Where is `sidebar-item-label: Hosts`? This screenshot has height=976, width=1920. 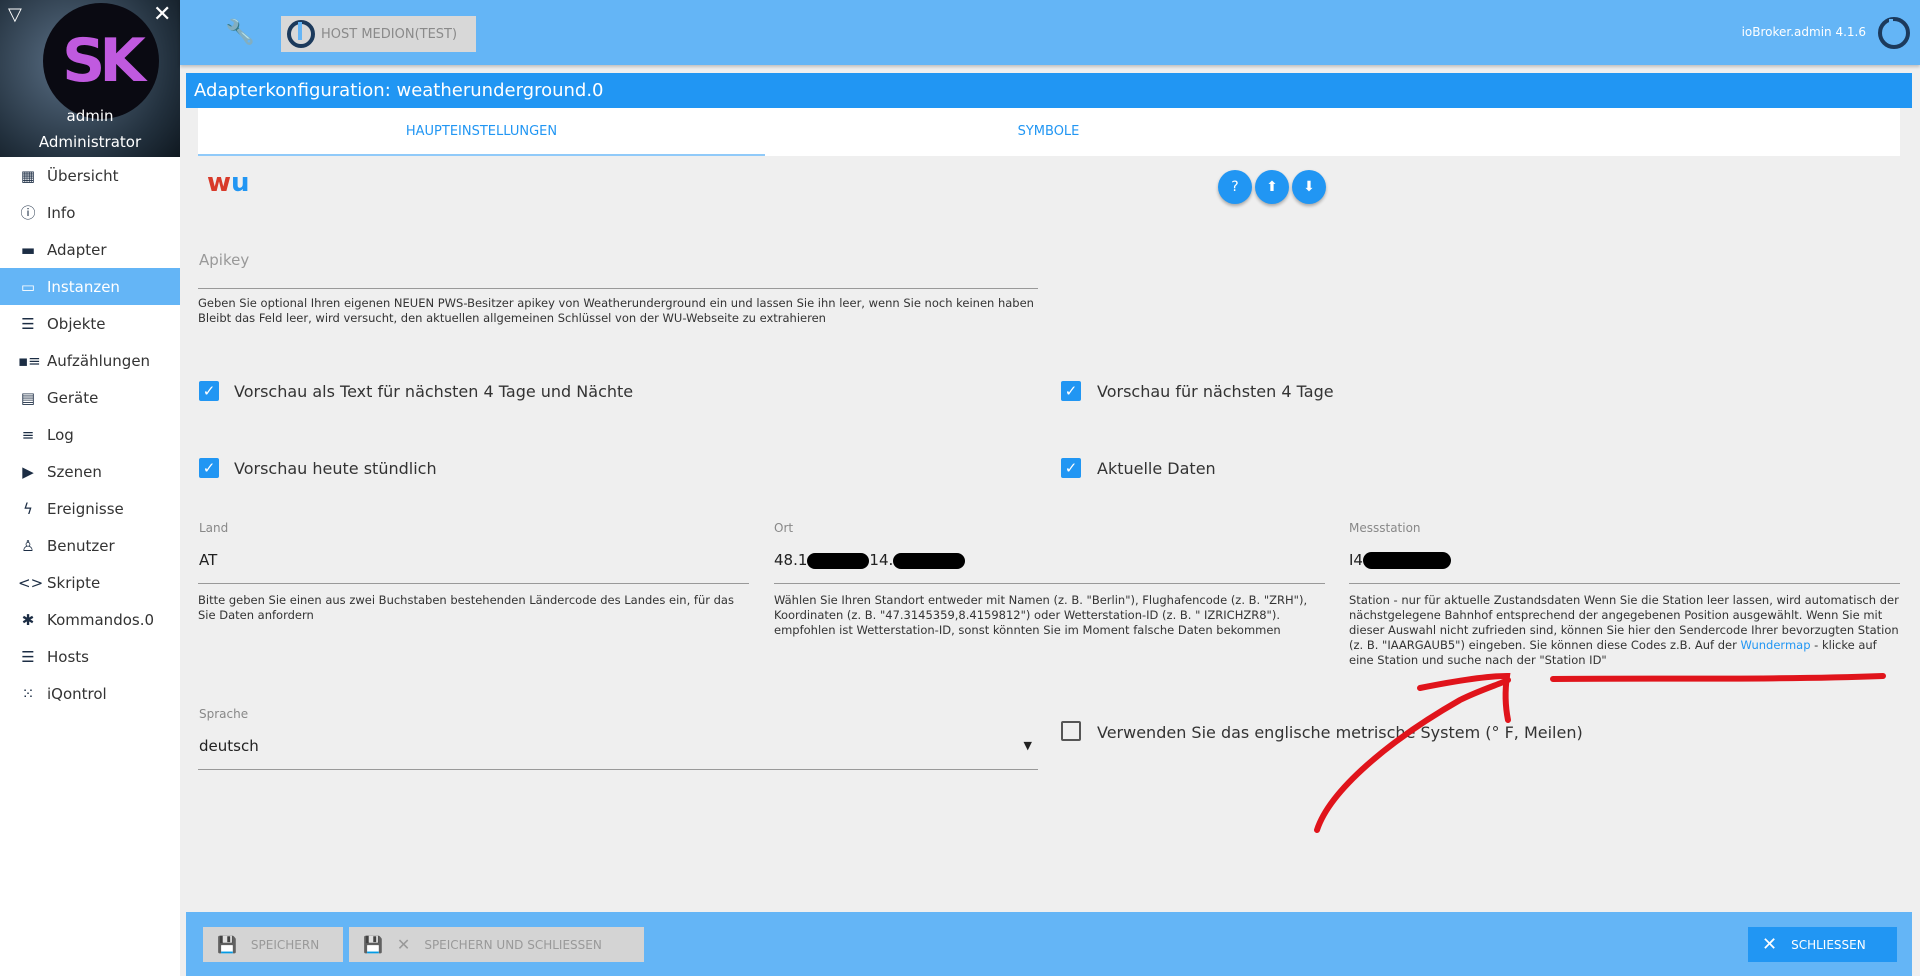
sidebar-item-label: Hosts is located at coordinates (68, 656).